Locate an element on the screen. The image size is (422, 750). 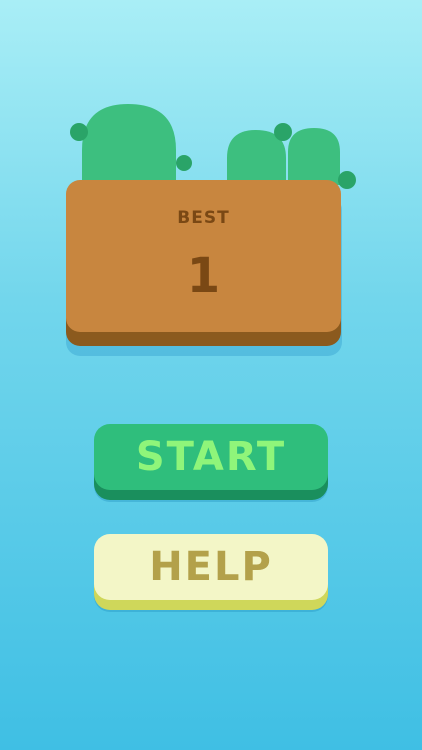
best-score-value: 1 is located at coordinates (203, 276).